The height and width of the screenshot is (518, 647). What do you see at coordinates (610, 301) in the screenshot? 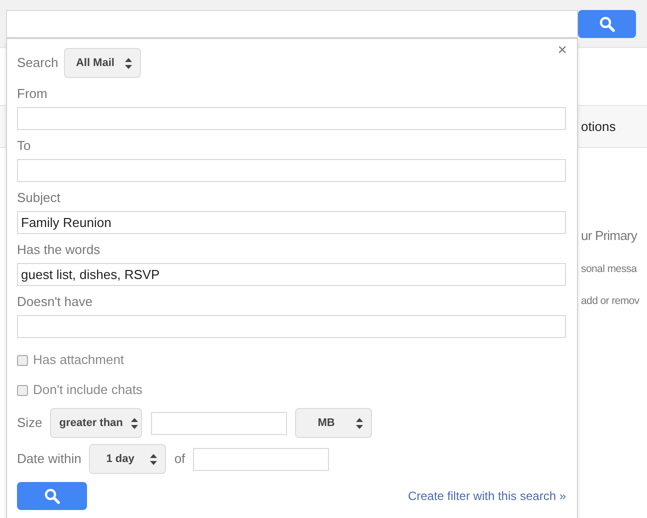
I see `body-text: add or remov` at bounding box center [610, 301].